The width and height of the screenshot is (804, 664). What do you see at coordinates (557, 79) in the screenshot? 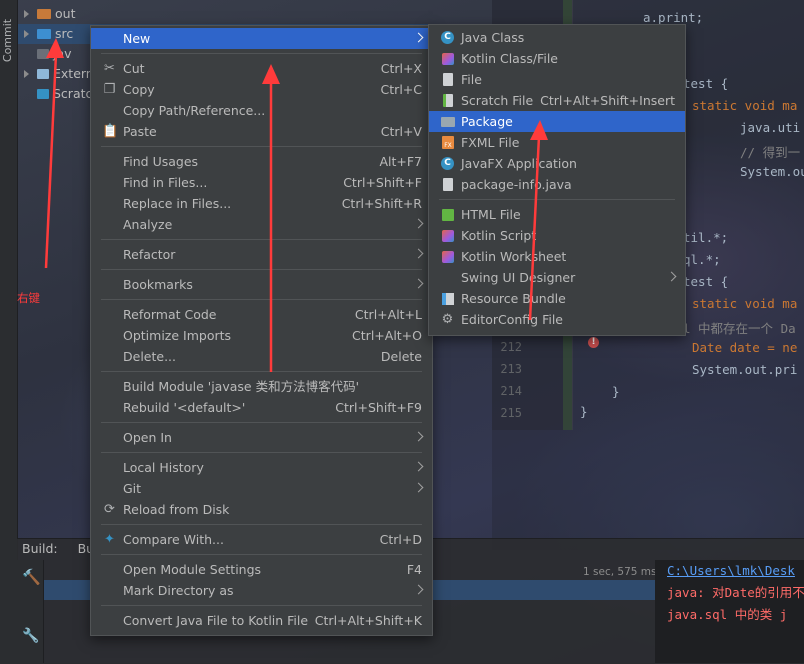
I see `new-item-file: File` at bounding box center [557, 79].